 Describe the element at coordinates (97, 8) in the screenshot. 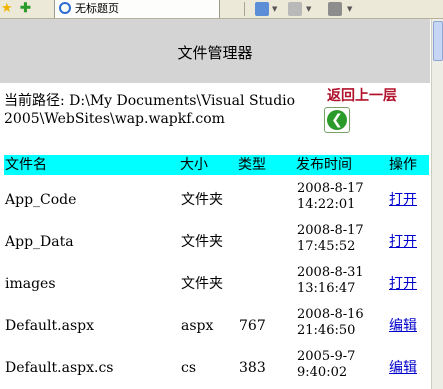

I see `browser-tab-title: 无标题页` at that location.